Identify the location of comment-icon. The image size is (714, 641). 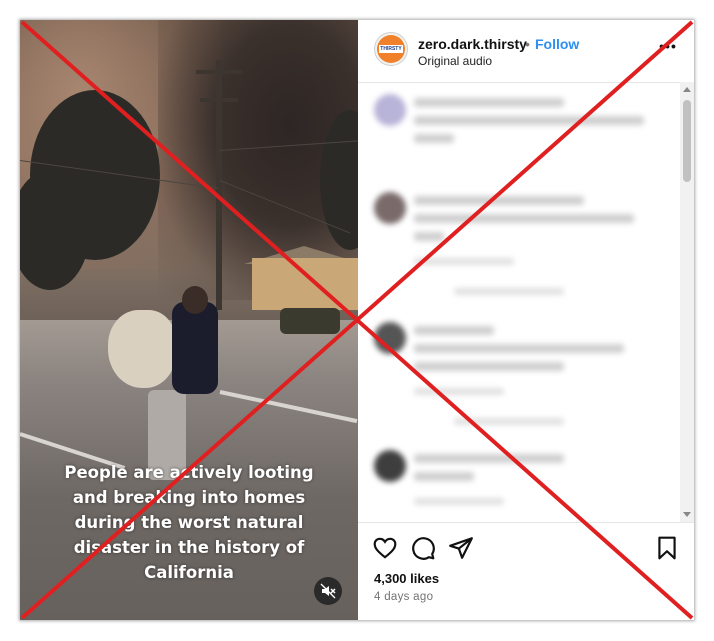
(423, 548).